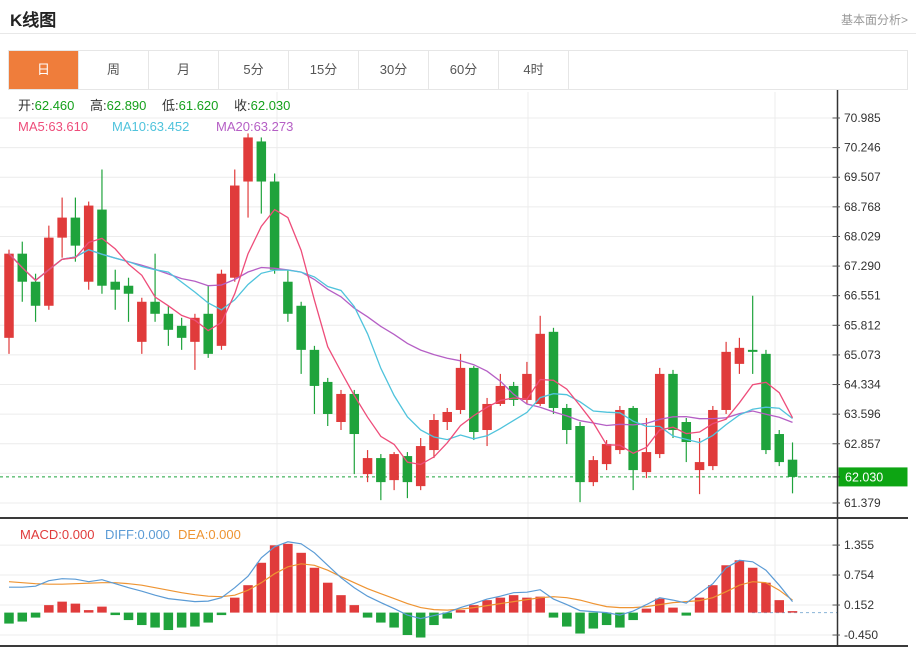 The image size is (916, 653). Describe the element at coordinates (862, 444) in the screenshot. I see `price-axis-label: 62.857` at that location.